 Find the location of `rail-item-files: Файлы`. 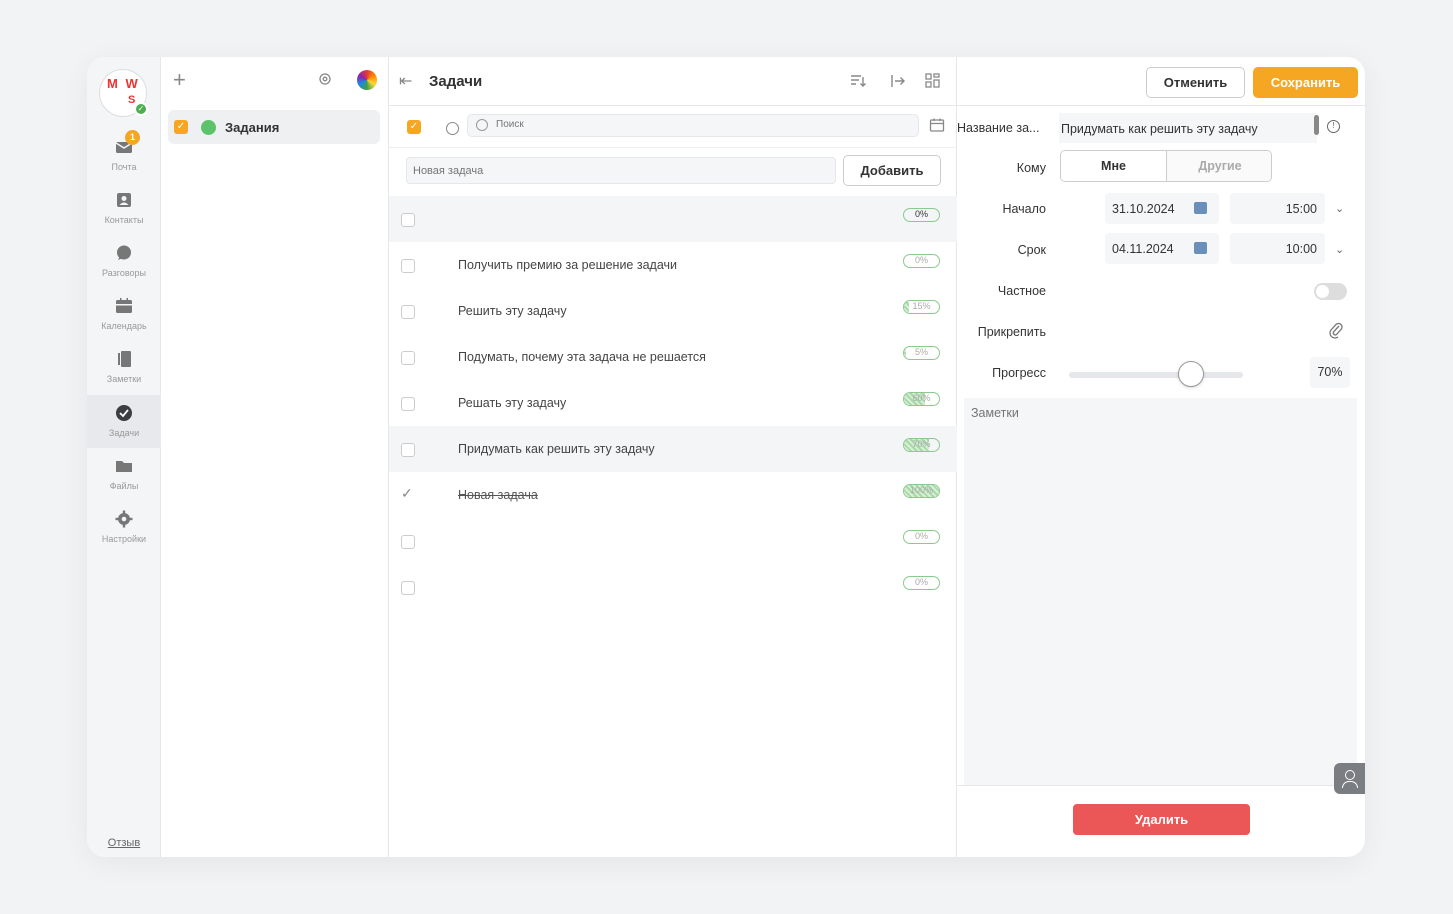

rail-item-files: Файлы is located at coordinates (124, 474).